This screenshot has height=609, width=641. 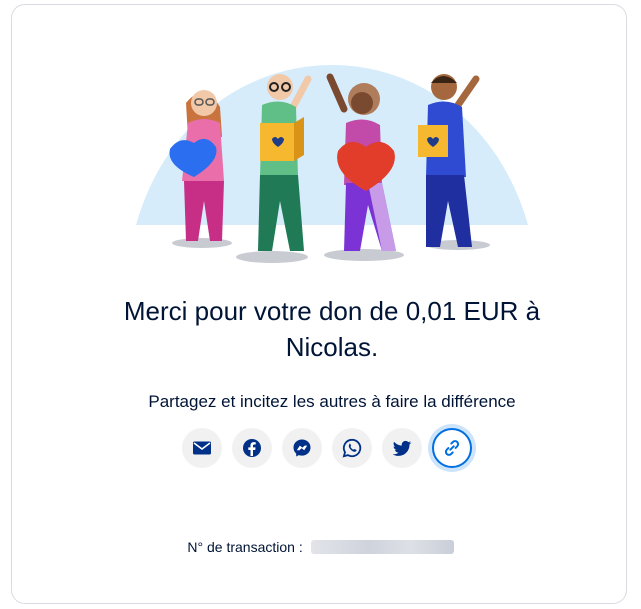 What do you see at coordinates (382, 547) in the screenshot?
I see `transaction-id-redacted` at bounding box center [382, 547].